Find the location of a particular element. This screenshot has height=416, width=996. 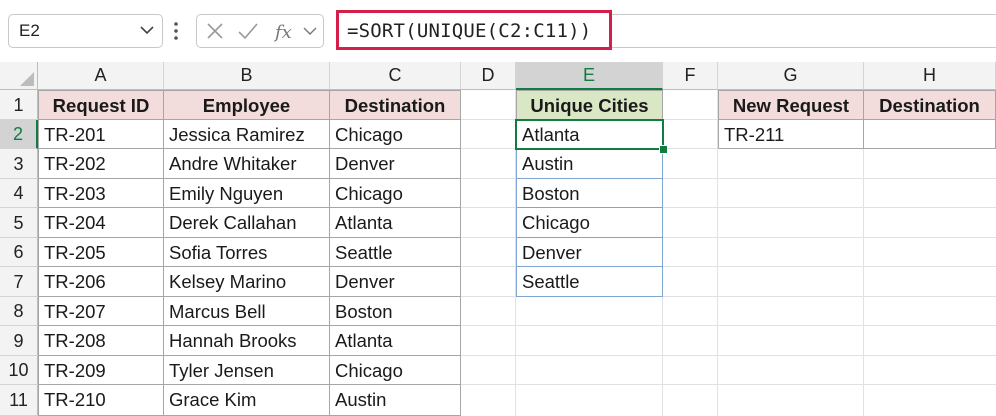

header-employee: Employee is located at coordinates (247, 105).